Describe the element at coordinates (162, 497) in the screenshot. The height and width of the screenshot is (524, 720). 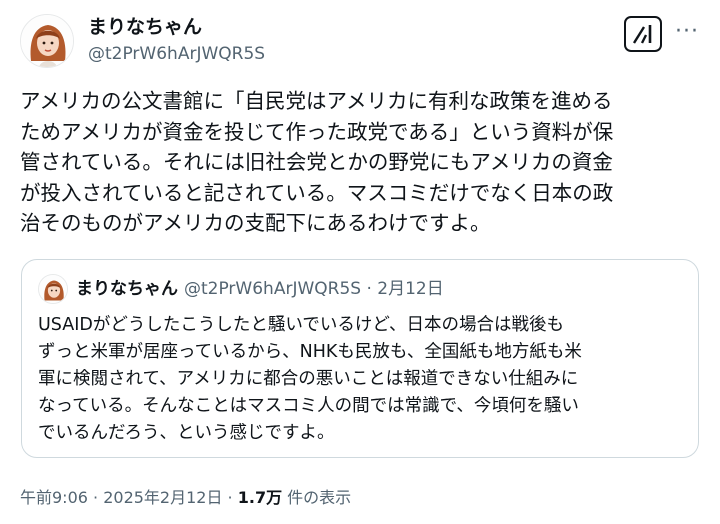
I see `tweet-date: 2025年2月12日` at that location.